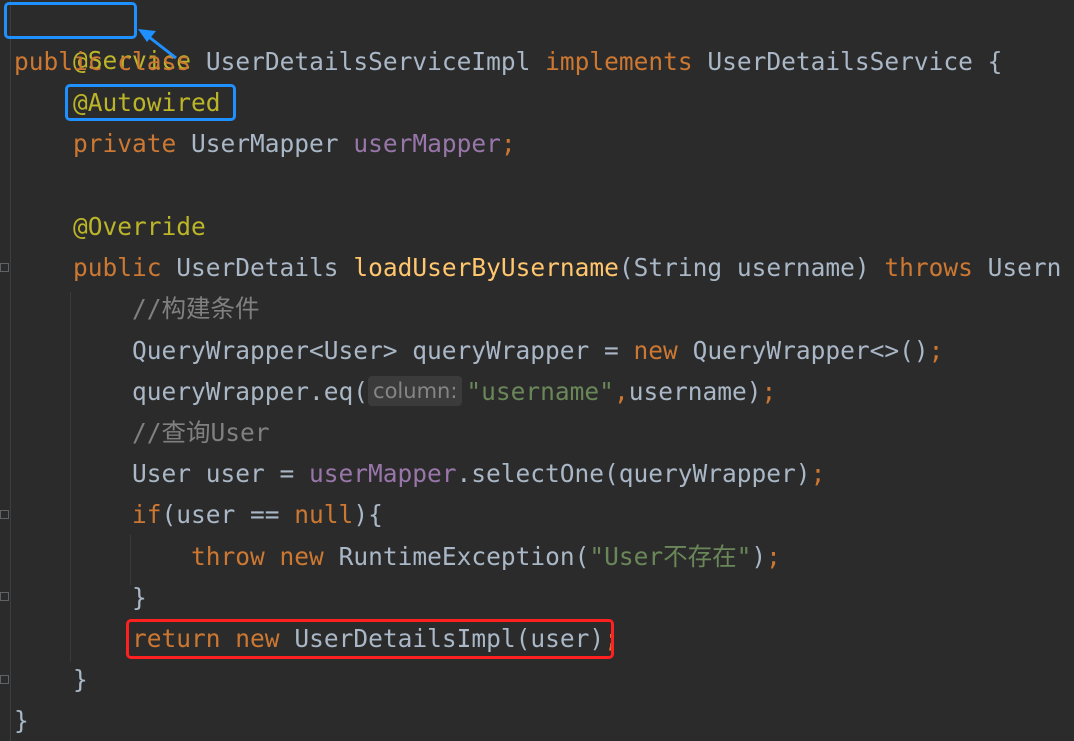 The width and height of the screenshot is (1074, 741). Describe the element at coordinates (257, 267) in the screenshot. I see `return-type: UserDetails` at that location.